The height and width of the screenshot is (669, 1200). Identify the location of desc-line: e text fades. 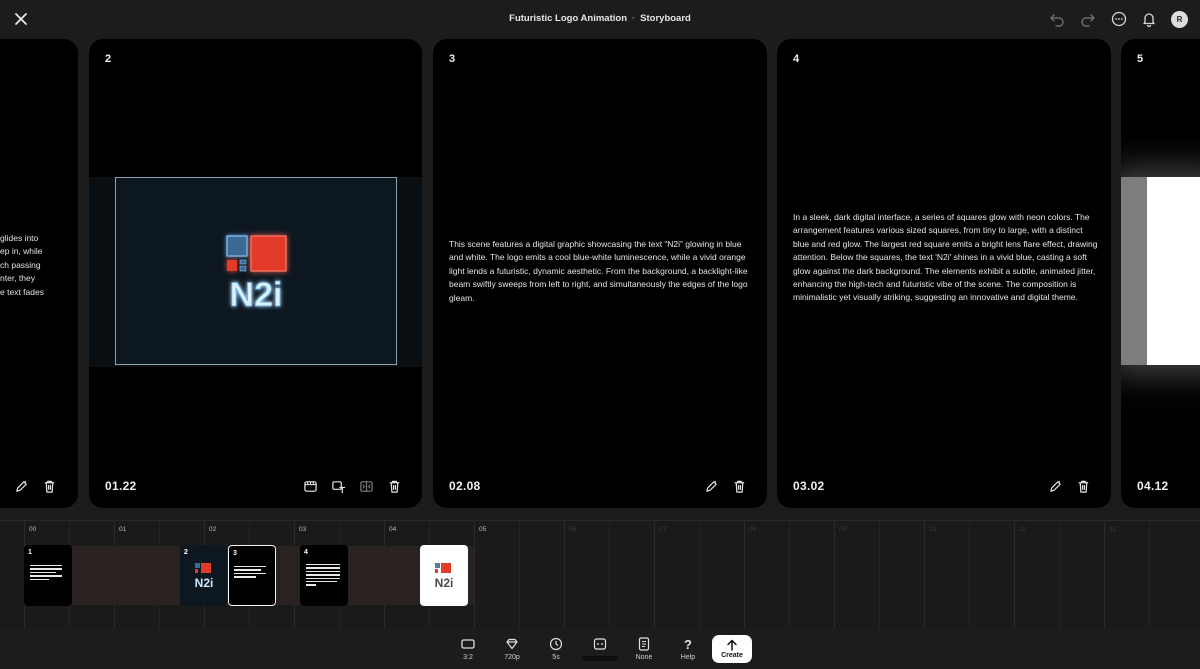
(22, 291).